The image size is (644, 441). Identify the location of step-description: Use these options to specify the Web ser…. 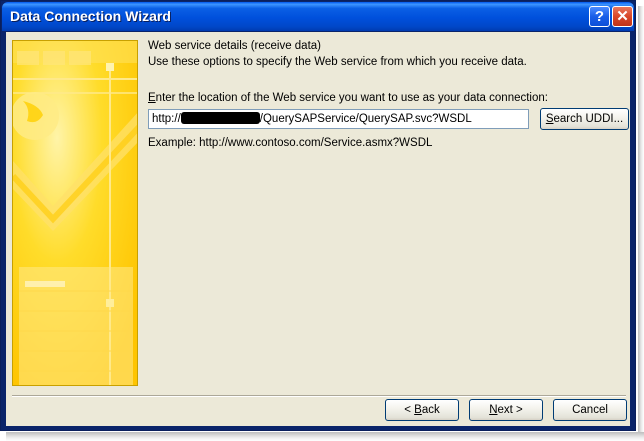
(337, 62).